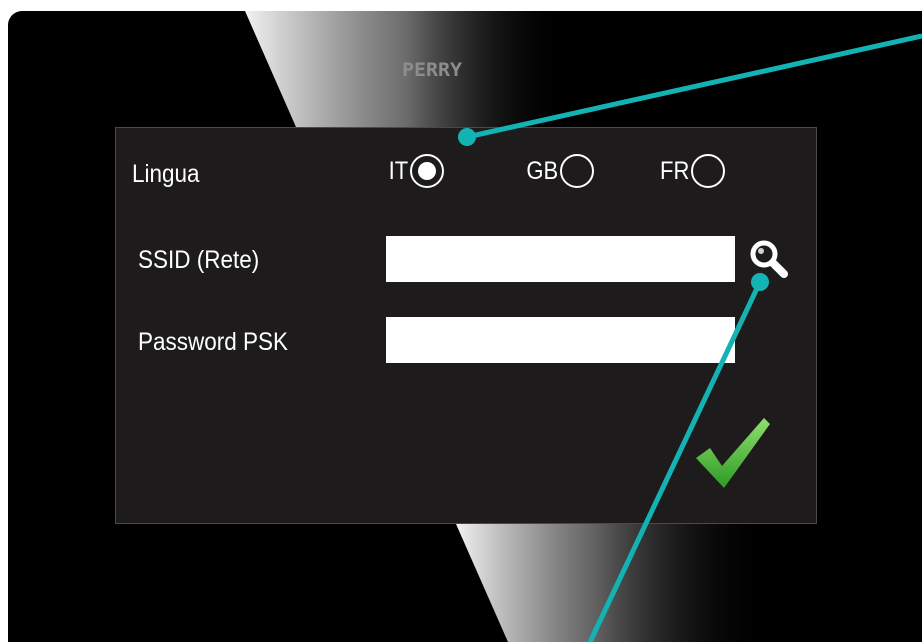 This screenshot has height=642, width=922. Describe the element at coordinates (199, 260) in the screenshot. I see `ssid-label: SSID (Rete)` at that location.